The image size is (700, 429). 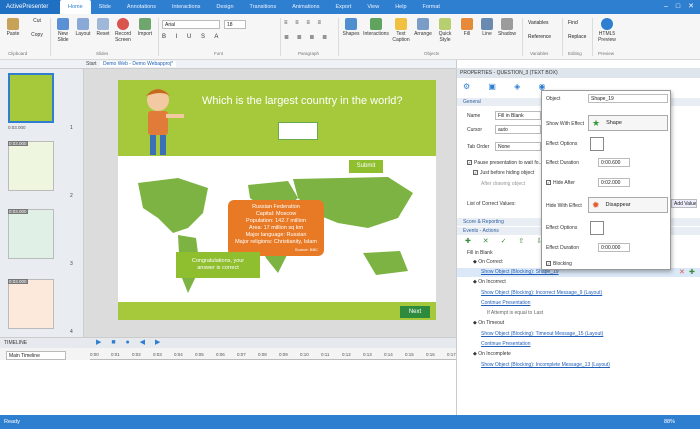 What do you see at coordinates (63, 30) in the screenshot?
I see `new-slide-button: New Slide` at bounding box center [63, 30].